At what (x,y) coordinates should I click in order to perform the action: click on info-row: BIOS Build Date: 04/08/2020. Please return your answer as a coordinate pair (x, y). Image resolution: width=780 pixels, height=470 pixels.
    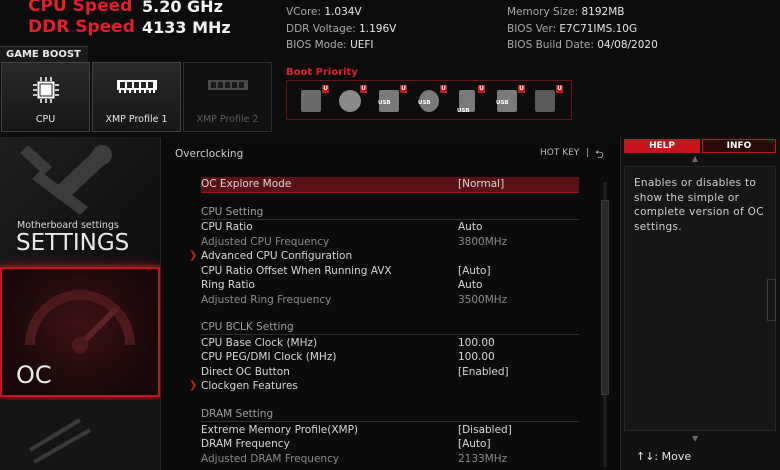
    Looking at the image, I should click on (582, 45).